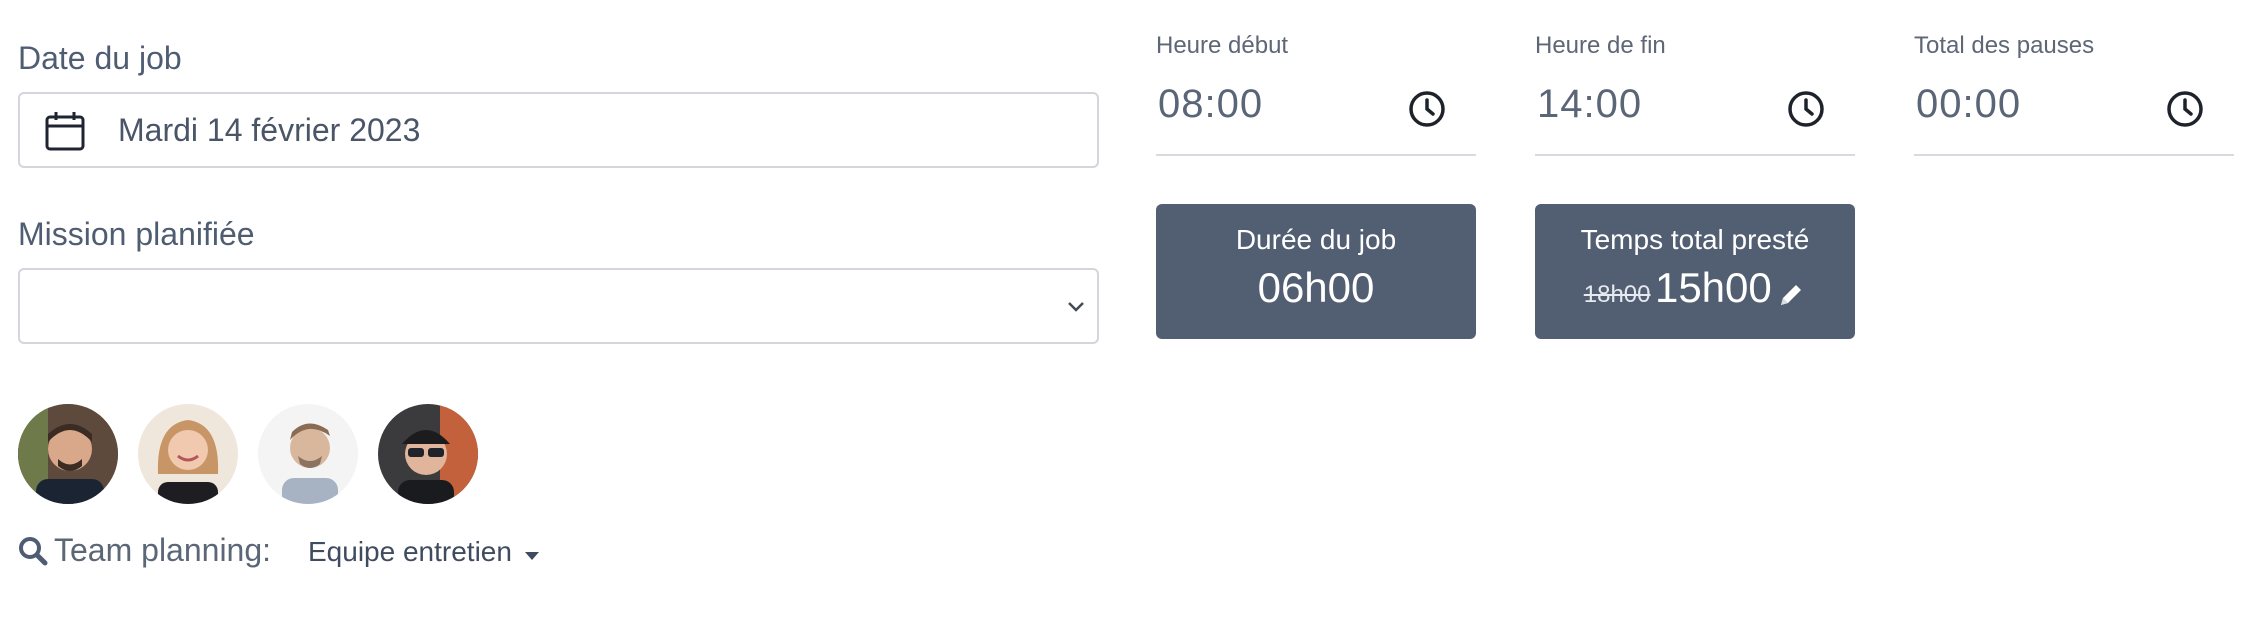  What do you see at coordinates (163, 550) in the screenshot?
I see `team-planning-label: Team planning:` at bounding box center [163, 550].